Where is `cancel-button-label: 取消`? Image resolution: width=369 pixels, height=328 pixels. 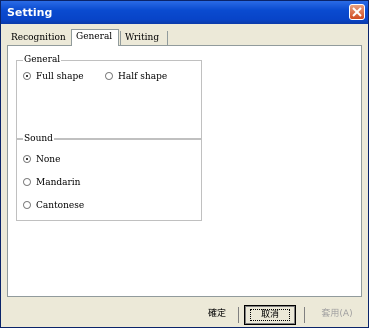
cancel-button-label: 取消 is located at coordinates (269, 315).